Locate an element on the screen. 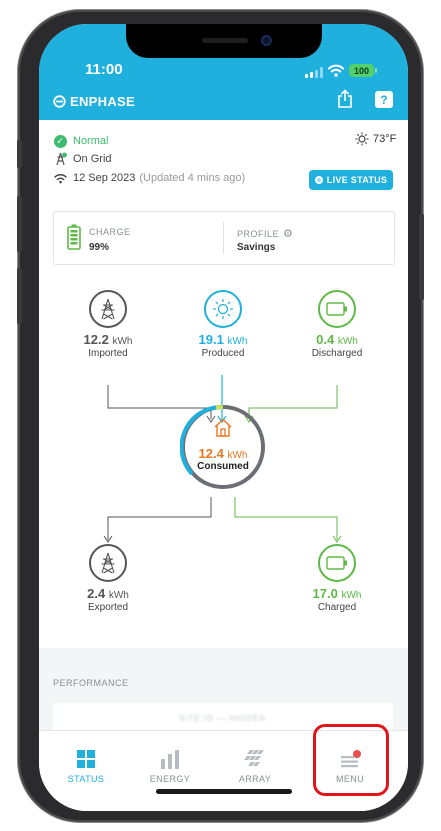  produced-node: 19.1 kWh Produced is located at coordinates (223, 324).